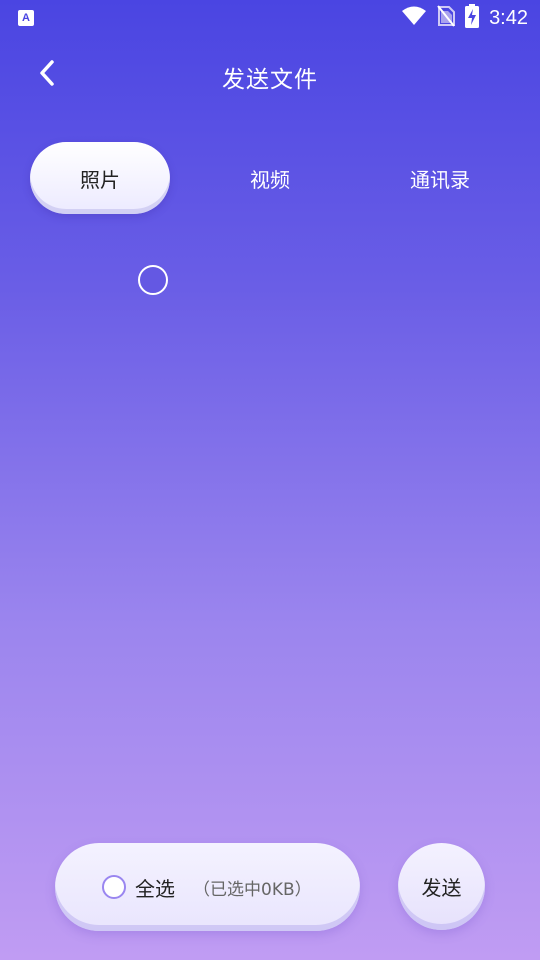 This screenshot has height=960, width=540. What do you see at coordinates (153, 280) in the screenshot?
I see `loading-indicator` at bounding box center [153, 280].